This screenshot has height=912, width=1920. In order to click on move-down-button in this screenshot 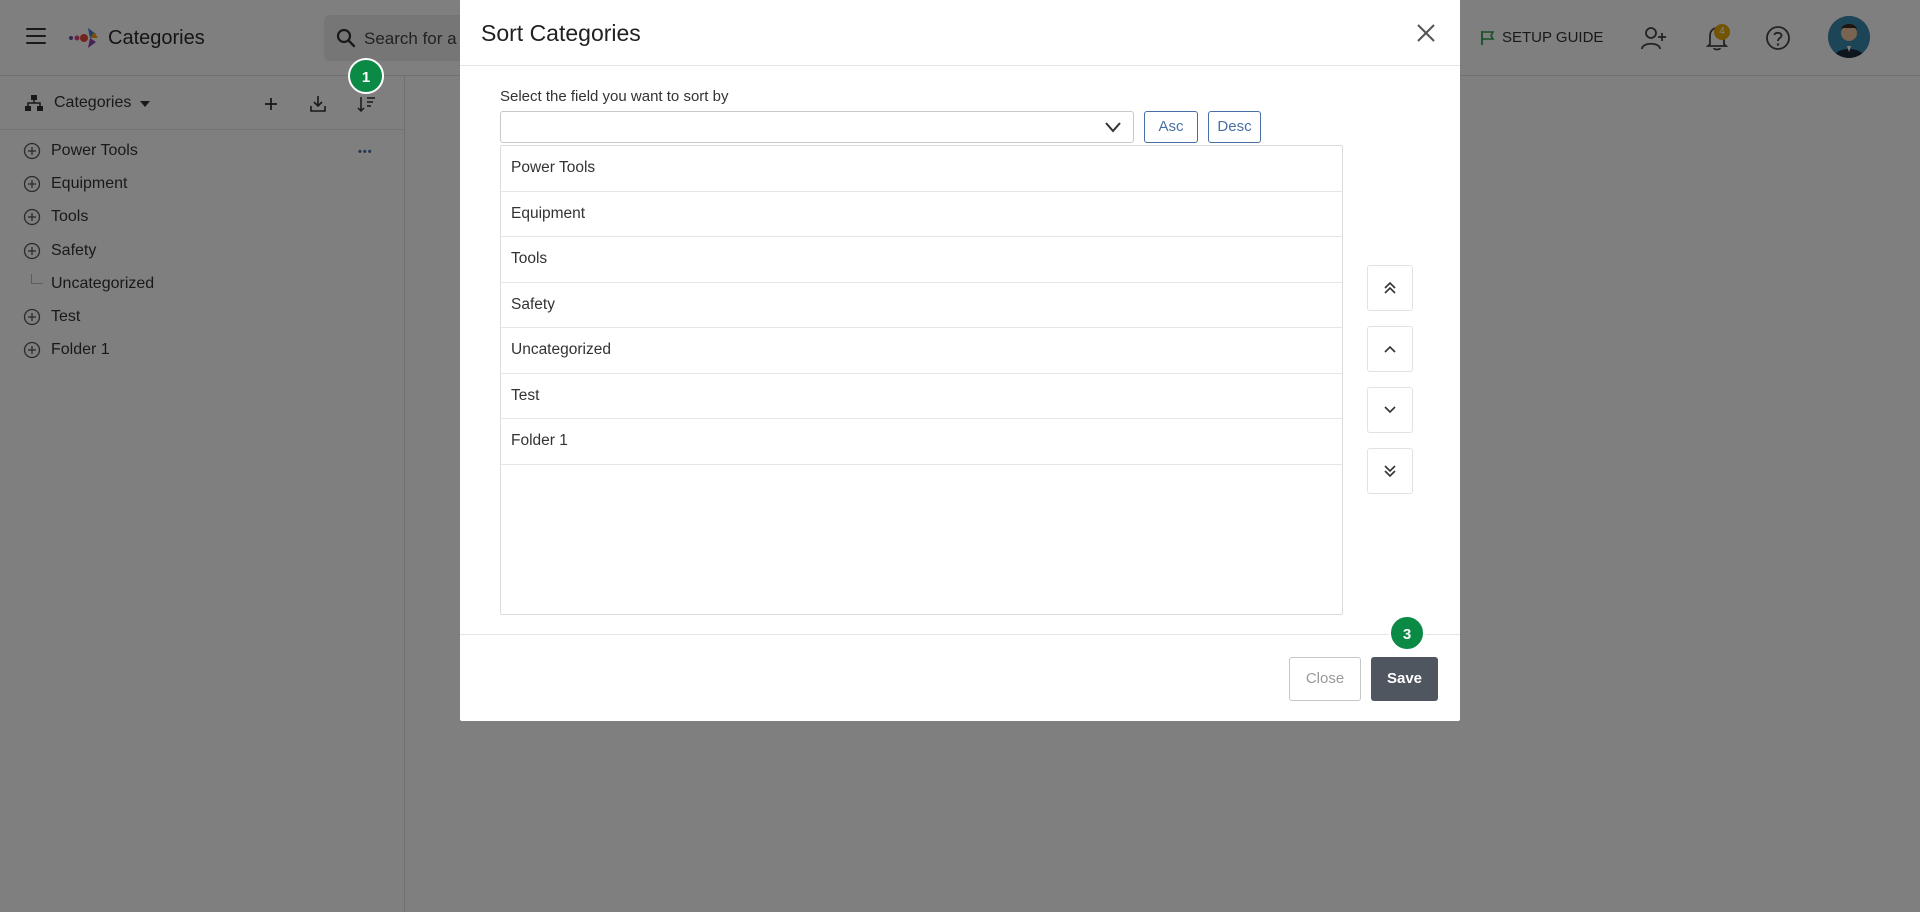, I will do `click(1390, 410)`.